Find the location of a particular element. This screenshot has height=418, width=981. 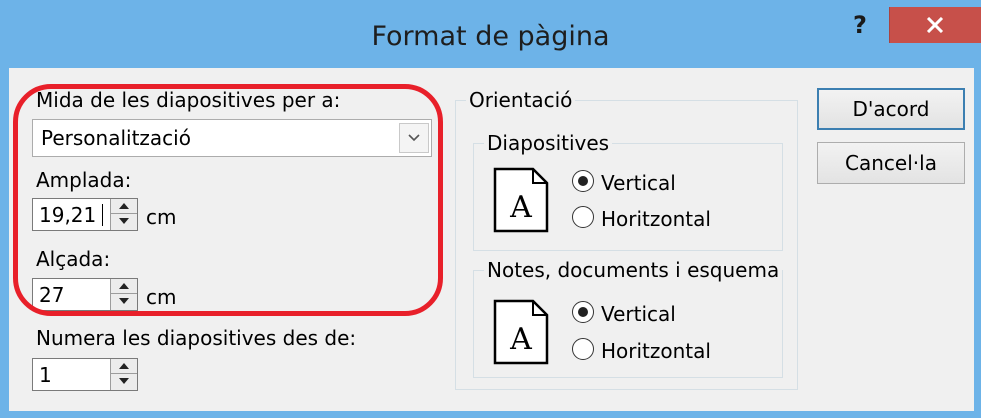

cancel-button: Cancel·la is located at coordinates (891, 163).